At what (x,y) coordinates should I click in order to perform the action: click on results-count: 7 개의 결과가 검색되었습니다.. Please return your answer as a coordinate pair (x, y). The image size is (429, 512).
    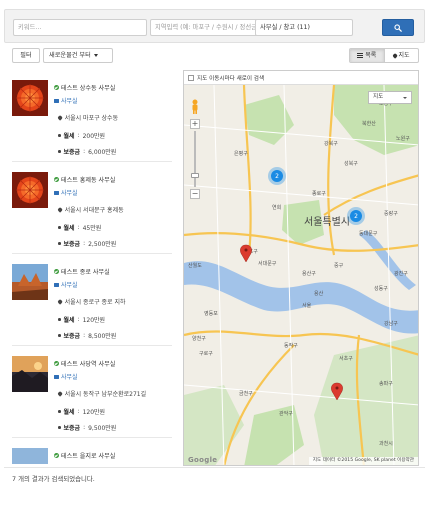
    Looking at the image, I should click on (53, 479).